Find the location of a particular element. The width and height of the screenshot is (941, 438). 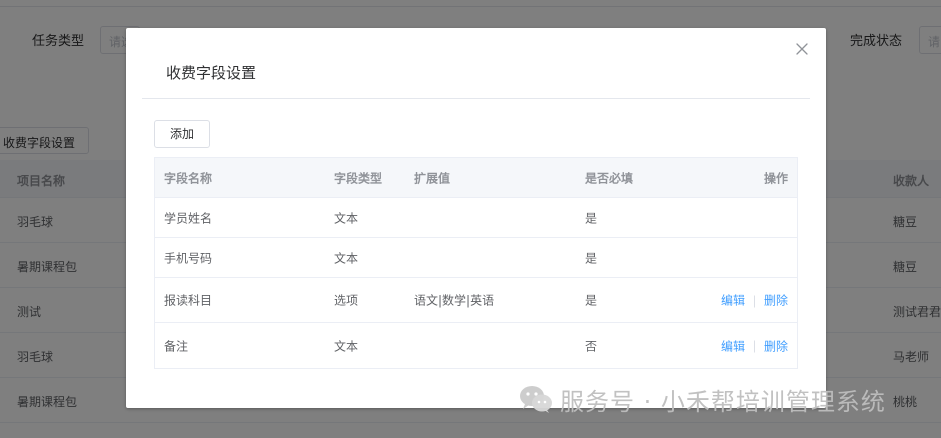

watermark: 服务号 · 小禾帮培训管理系统 is located at coordinates (702, 399).